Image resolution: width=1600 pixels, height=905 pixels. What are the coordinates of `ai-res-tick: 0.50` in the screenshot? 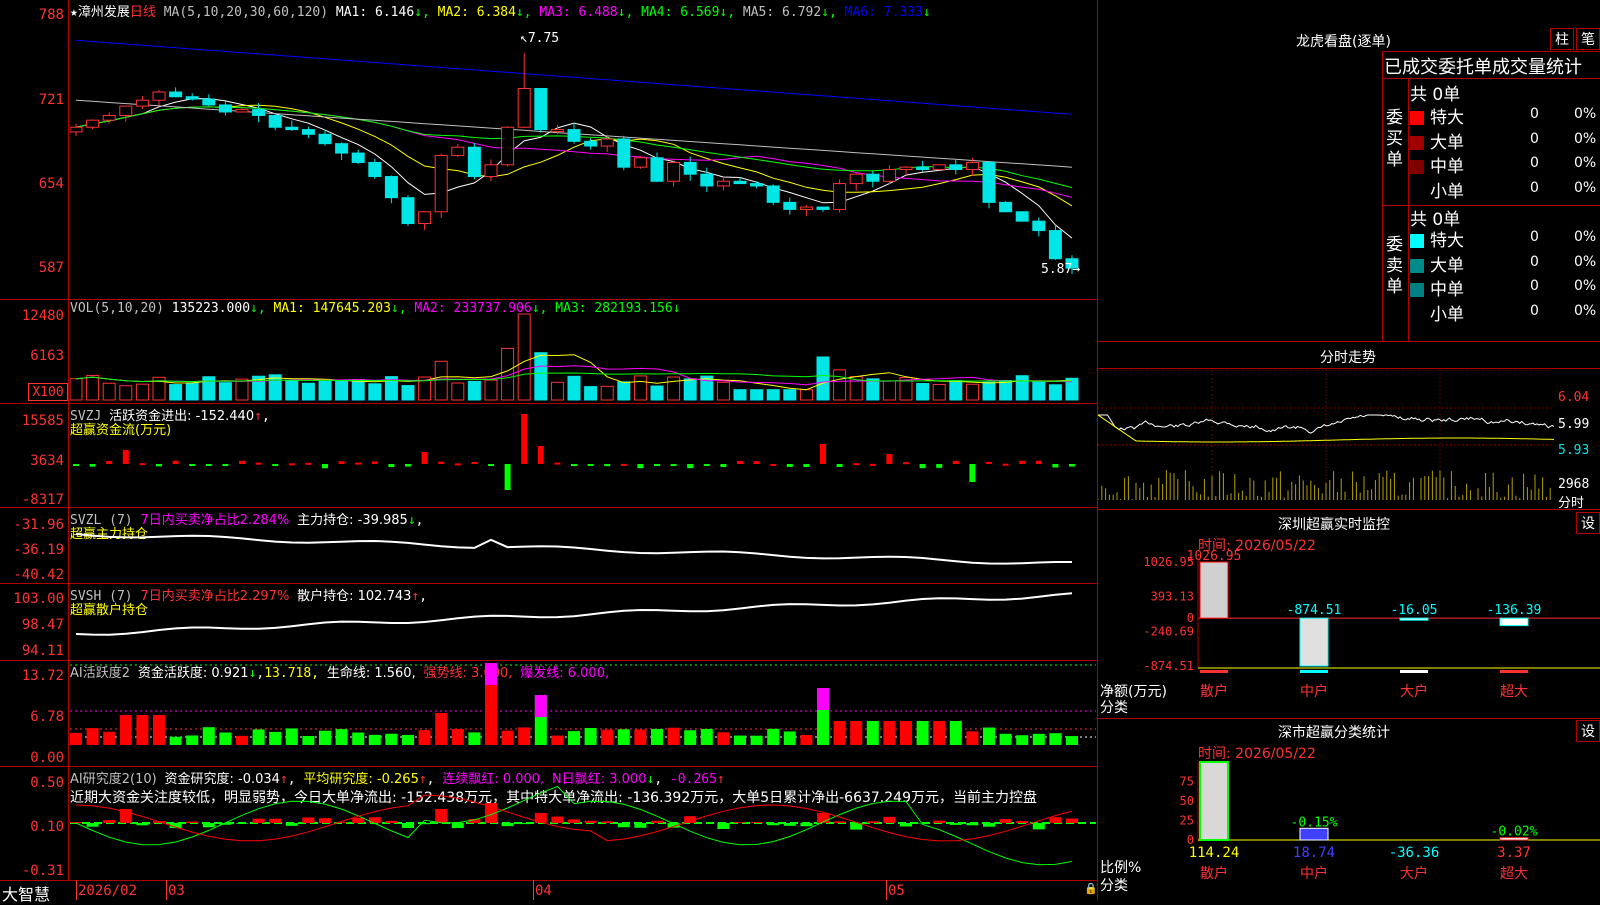 It's located at (32, 783).